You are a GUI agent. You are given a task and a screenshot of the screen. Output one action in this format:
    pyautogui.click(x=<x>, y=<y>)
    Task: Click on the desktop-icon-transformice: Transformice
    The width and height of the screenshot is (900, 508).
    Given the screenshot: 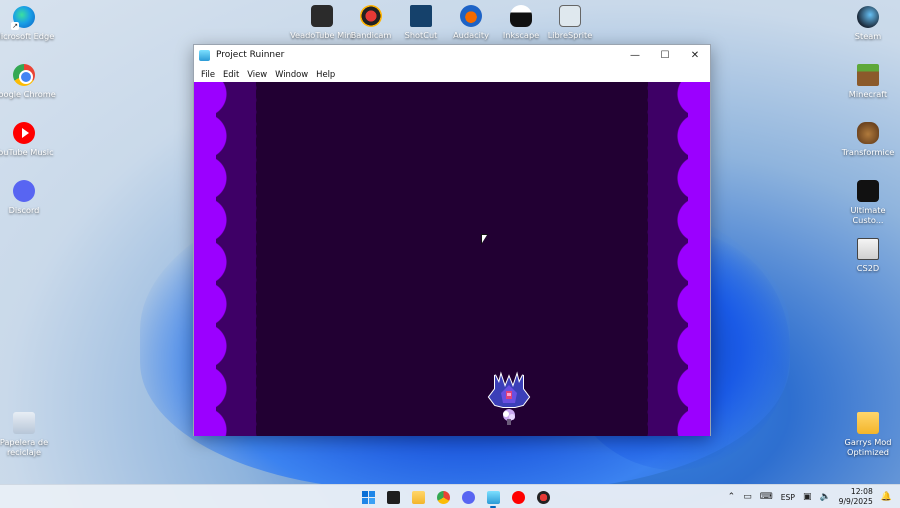 What is the action you would take?
    pyautogui.click(x=868, y=139)
    